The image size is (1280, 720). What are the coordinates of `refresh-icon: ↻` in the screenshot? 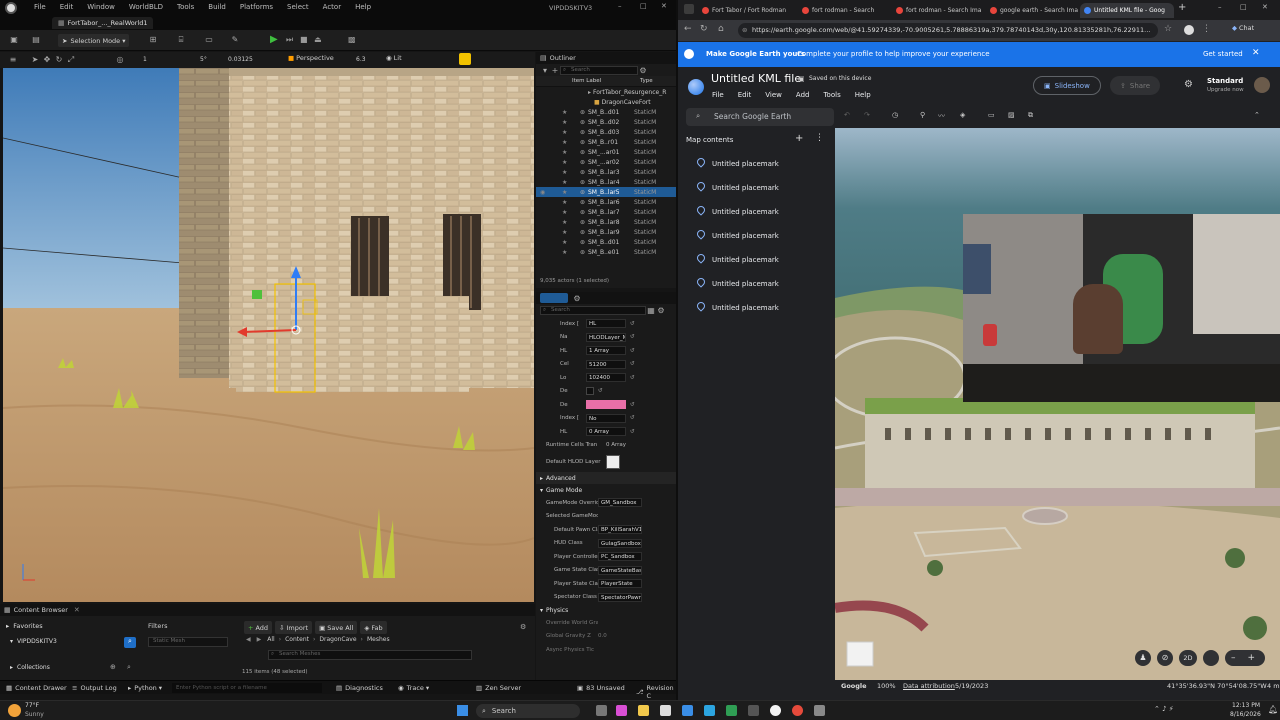 It's located at (704, 29).